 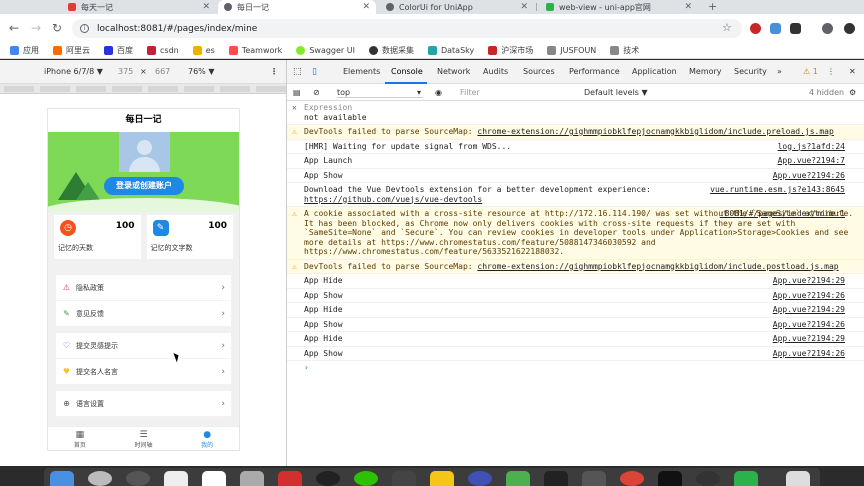 I want to click on message-link: https://github.com/vuejs/vue-devtools, so click(x=393, y=199).